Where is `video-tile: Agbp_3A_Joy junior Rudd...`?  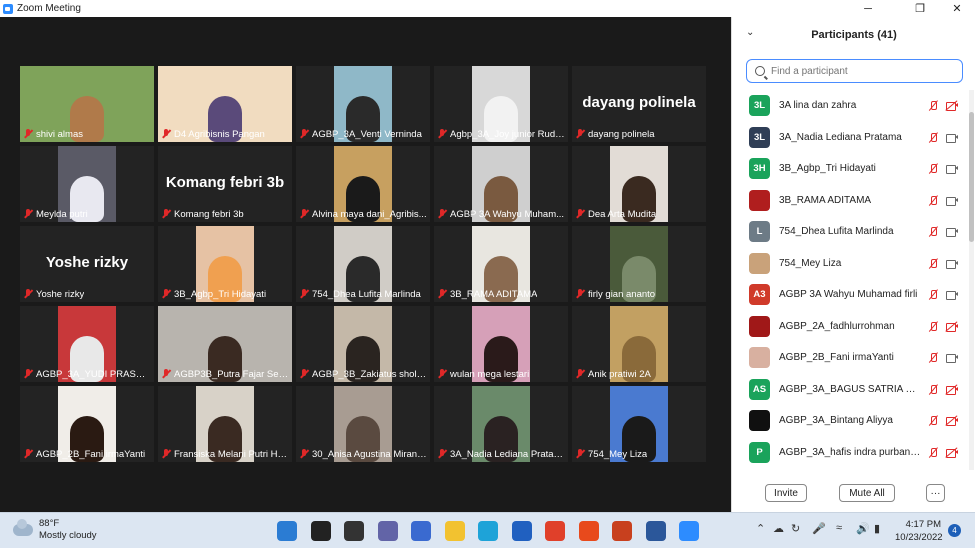 video-tile: Agbp_3A_Joy junior Rudd... is located at coordinates (501, 104).